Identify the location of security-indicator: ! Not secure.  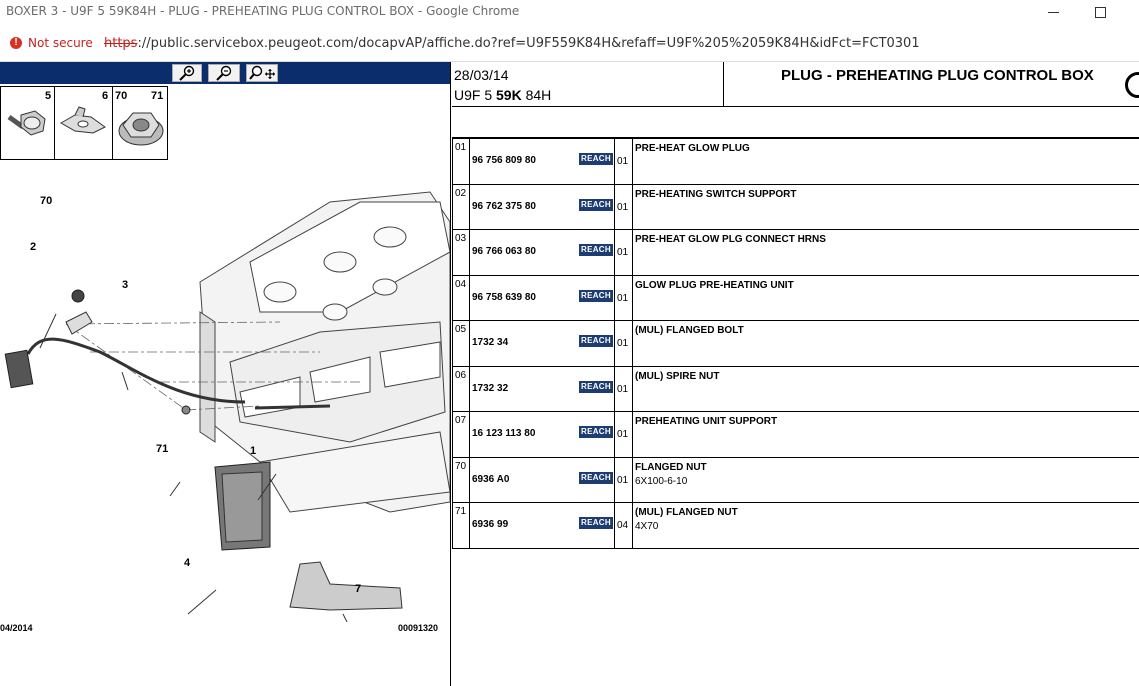
(53, 43).